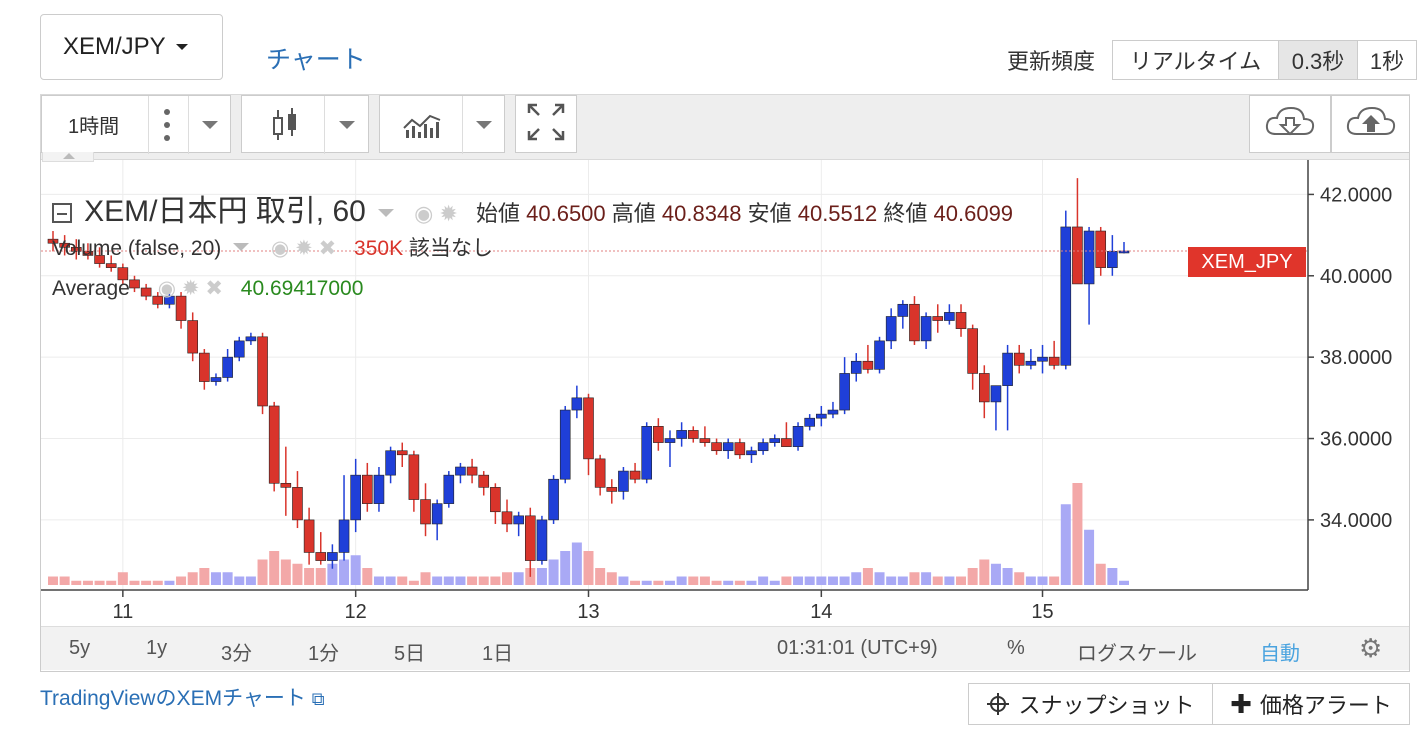 Image resolution: width=1426 pixels, height=732 pixels. What do you see at coordinates (566, 213) in the screenshot?
I see `open-value: 40.6500` at bounding box center [566, 213].